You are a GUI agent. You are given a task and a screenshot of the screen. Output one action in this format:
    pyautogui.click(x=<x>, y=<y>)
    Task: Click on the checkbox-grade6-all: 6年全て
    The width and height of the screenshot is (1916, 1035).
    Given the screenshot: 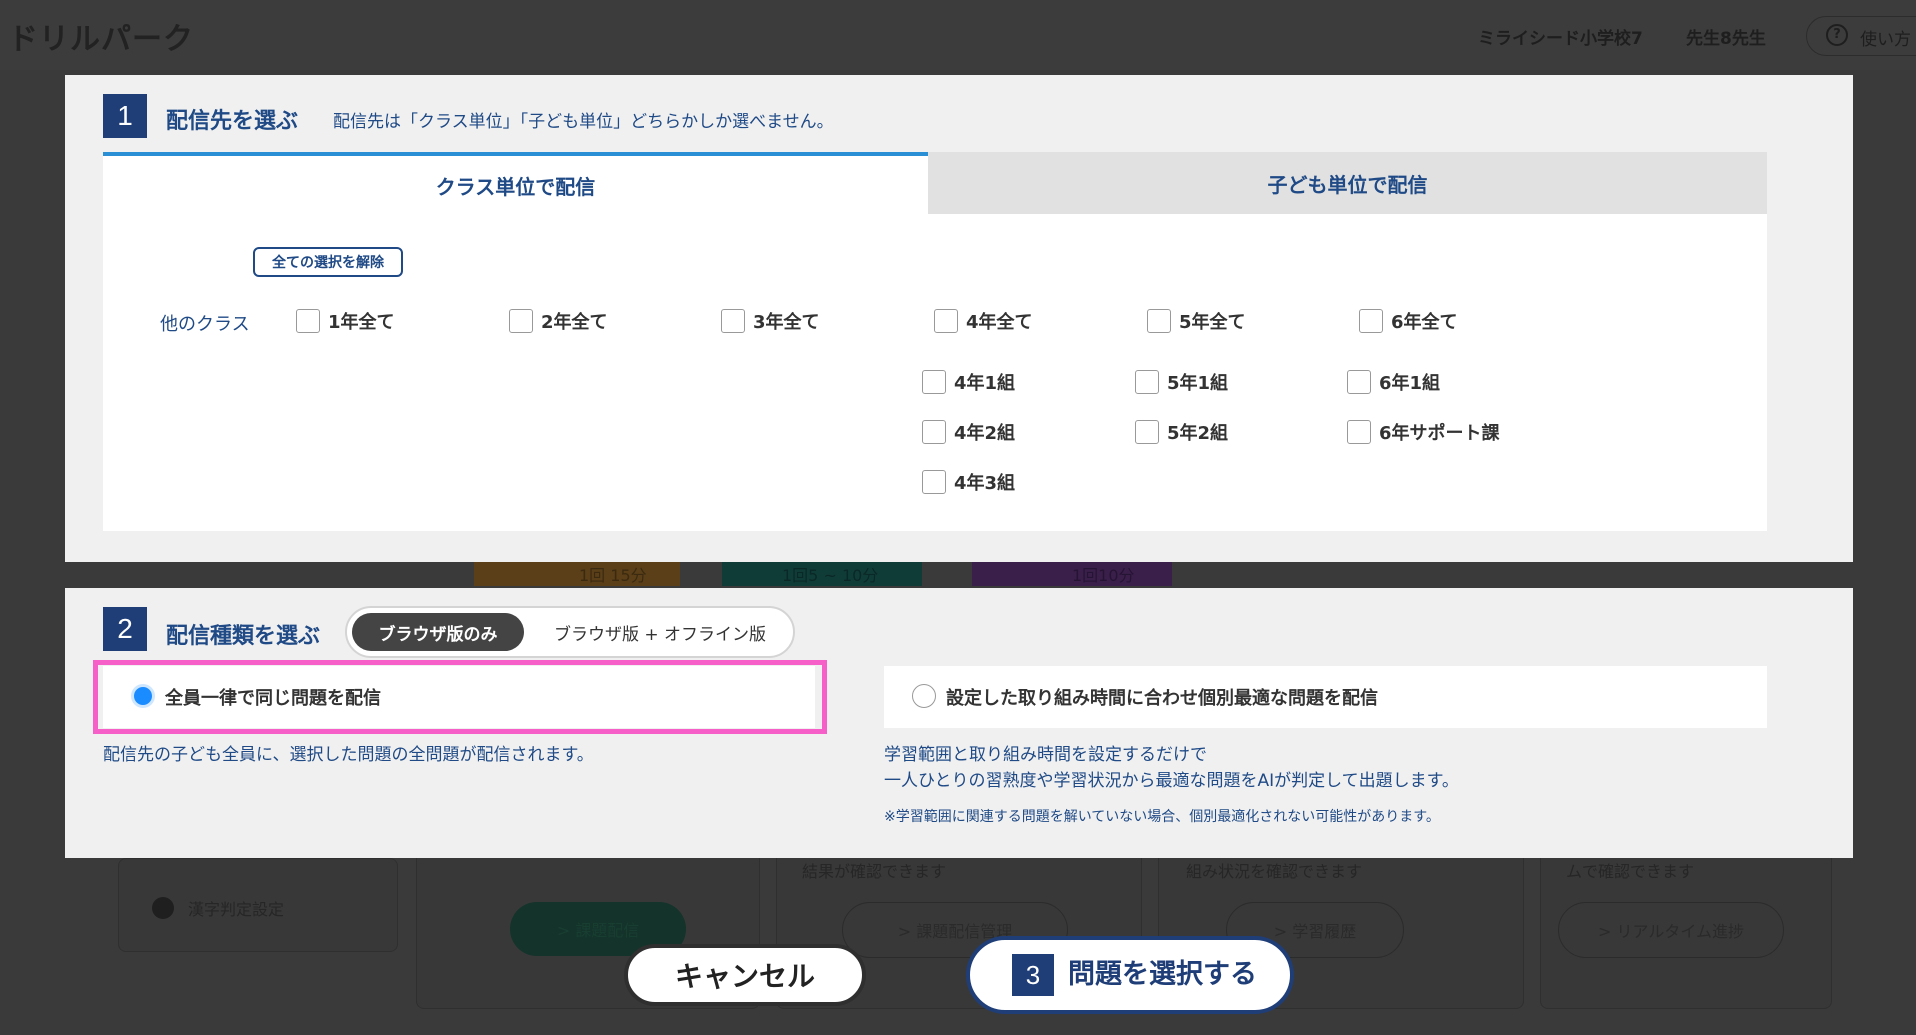 What is the action you would take?
    pyautogui.click(x=1408, y=321)
    